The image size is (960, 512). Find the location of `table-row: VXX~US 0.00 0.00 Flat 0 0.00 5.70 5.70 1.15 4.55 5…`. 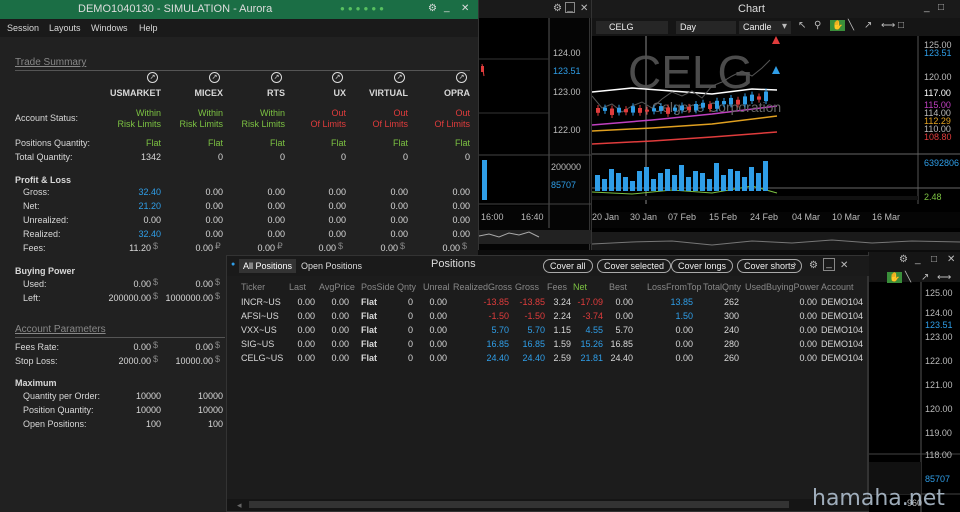

table-row: VXX~US 0.00 0.00 Flat 0 0.00 5.70 5.70 1.15 4.55 5… is located at coordinates (548, 331).